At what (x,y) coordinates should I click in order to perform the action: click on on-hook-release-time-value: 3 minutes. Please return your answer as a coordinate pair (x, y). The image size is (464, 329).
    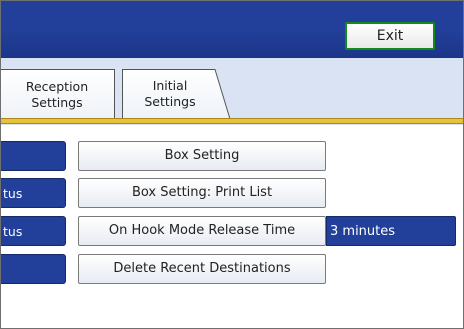
    Looking at the image, I should click on (391, 231).